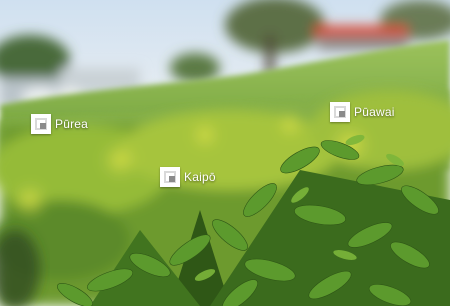  What do you see at coordinates (374, 112) in the screenshot?
I see `hotspot-label: Pūawai` at bounding box center [374, 112].